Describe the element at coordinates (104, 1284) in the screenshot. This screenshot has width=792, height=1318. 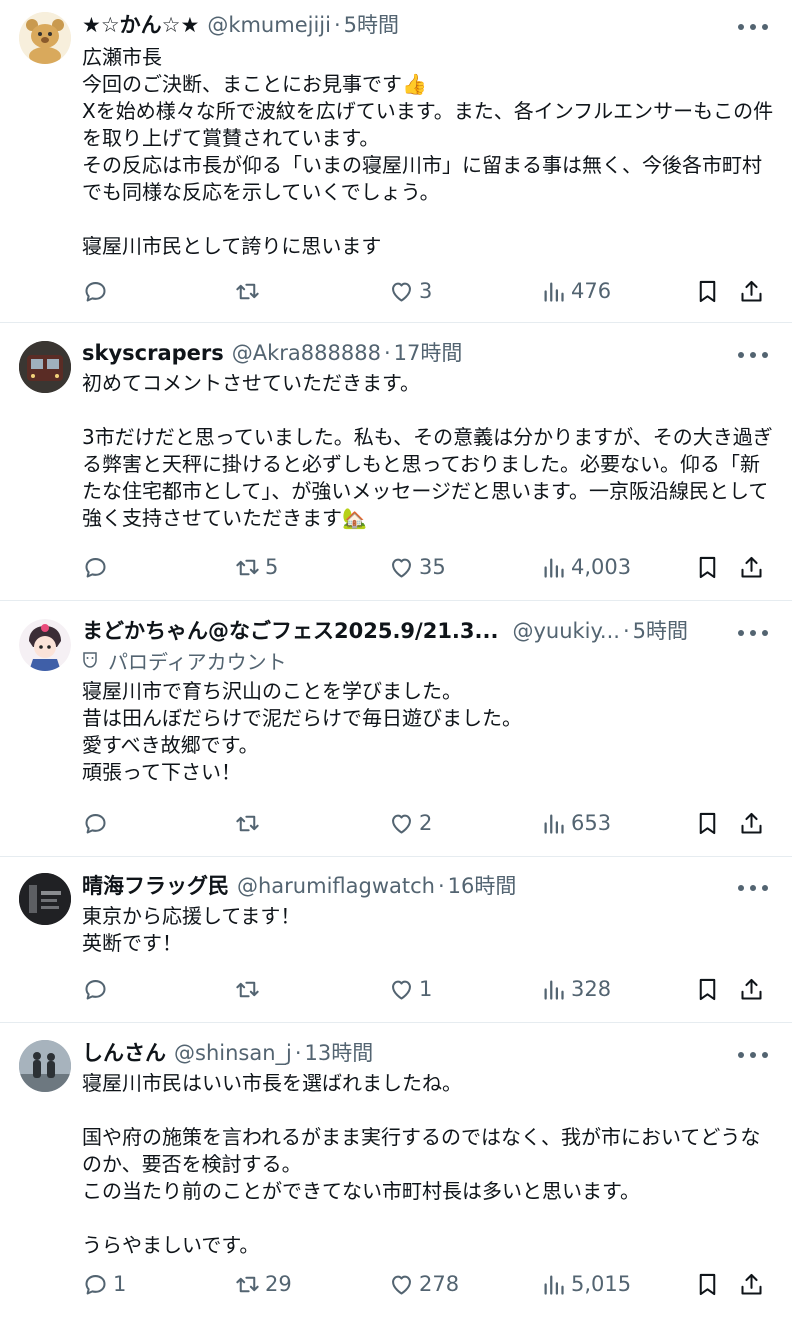
I see `reply-button: 1` at that location.